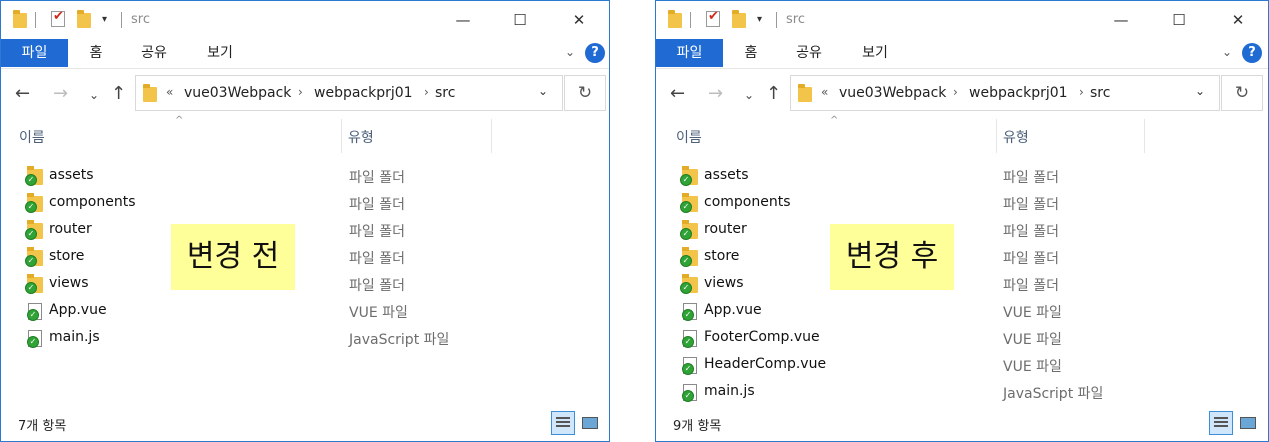 This screenshot has height=442, width=1269. What do you see at coordinates (42, 426) in the screenshot?
I see `item-count: 7개 항목` at bounding box center [42, 426].